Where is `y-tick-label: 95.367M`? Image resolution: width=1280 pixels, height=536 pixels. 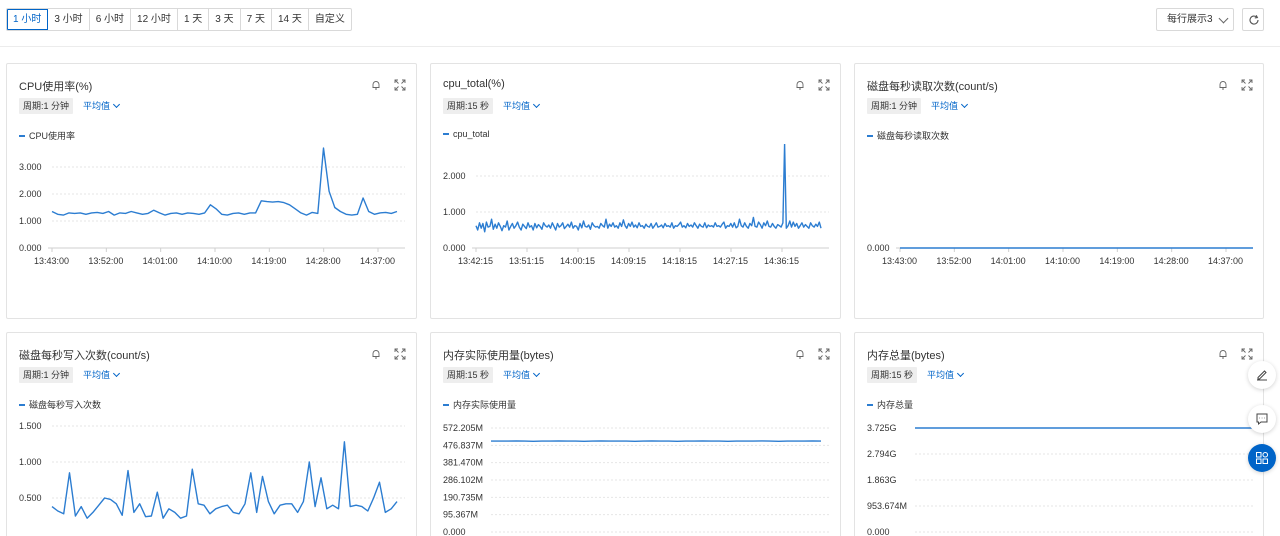 y-tick-label: 95.367M is located at coordinates (460, 515).